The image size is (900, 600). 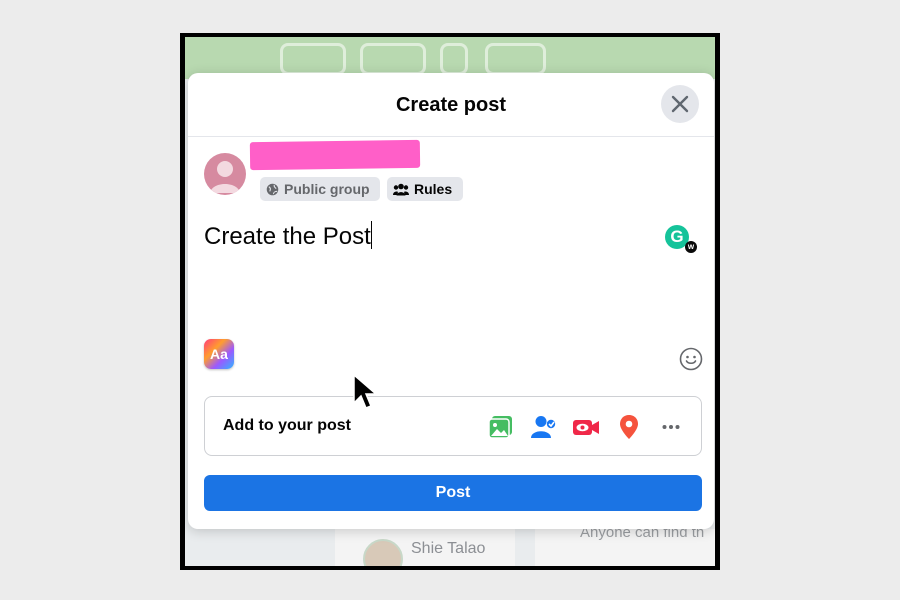 I want to click on author-name-redacted, so click(x=335, y=155).